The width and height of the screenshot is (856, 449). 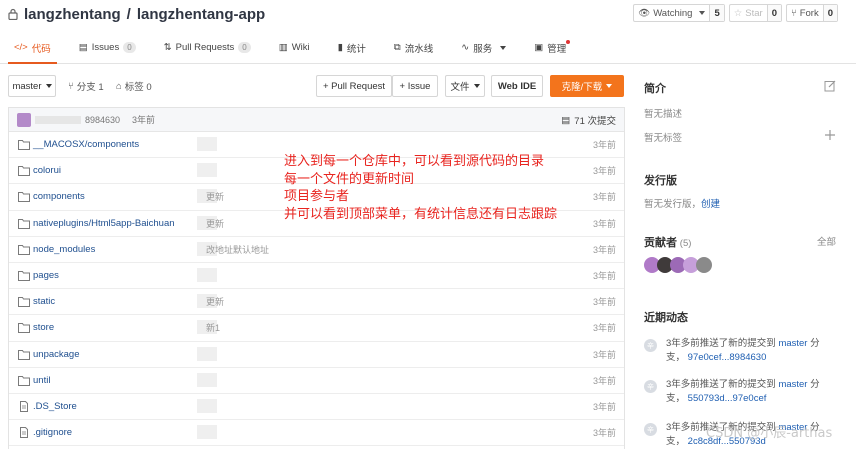 I want to click on no-description-text: 暂无描述, so click(x=663, y=114).